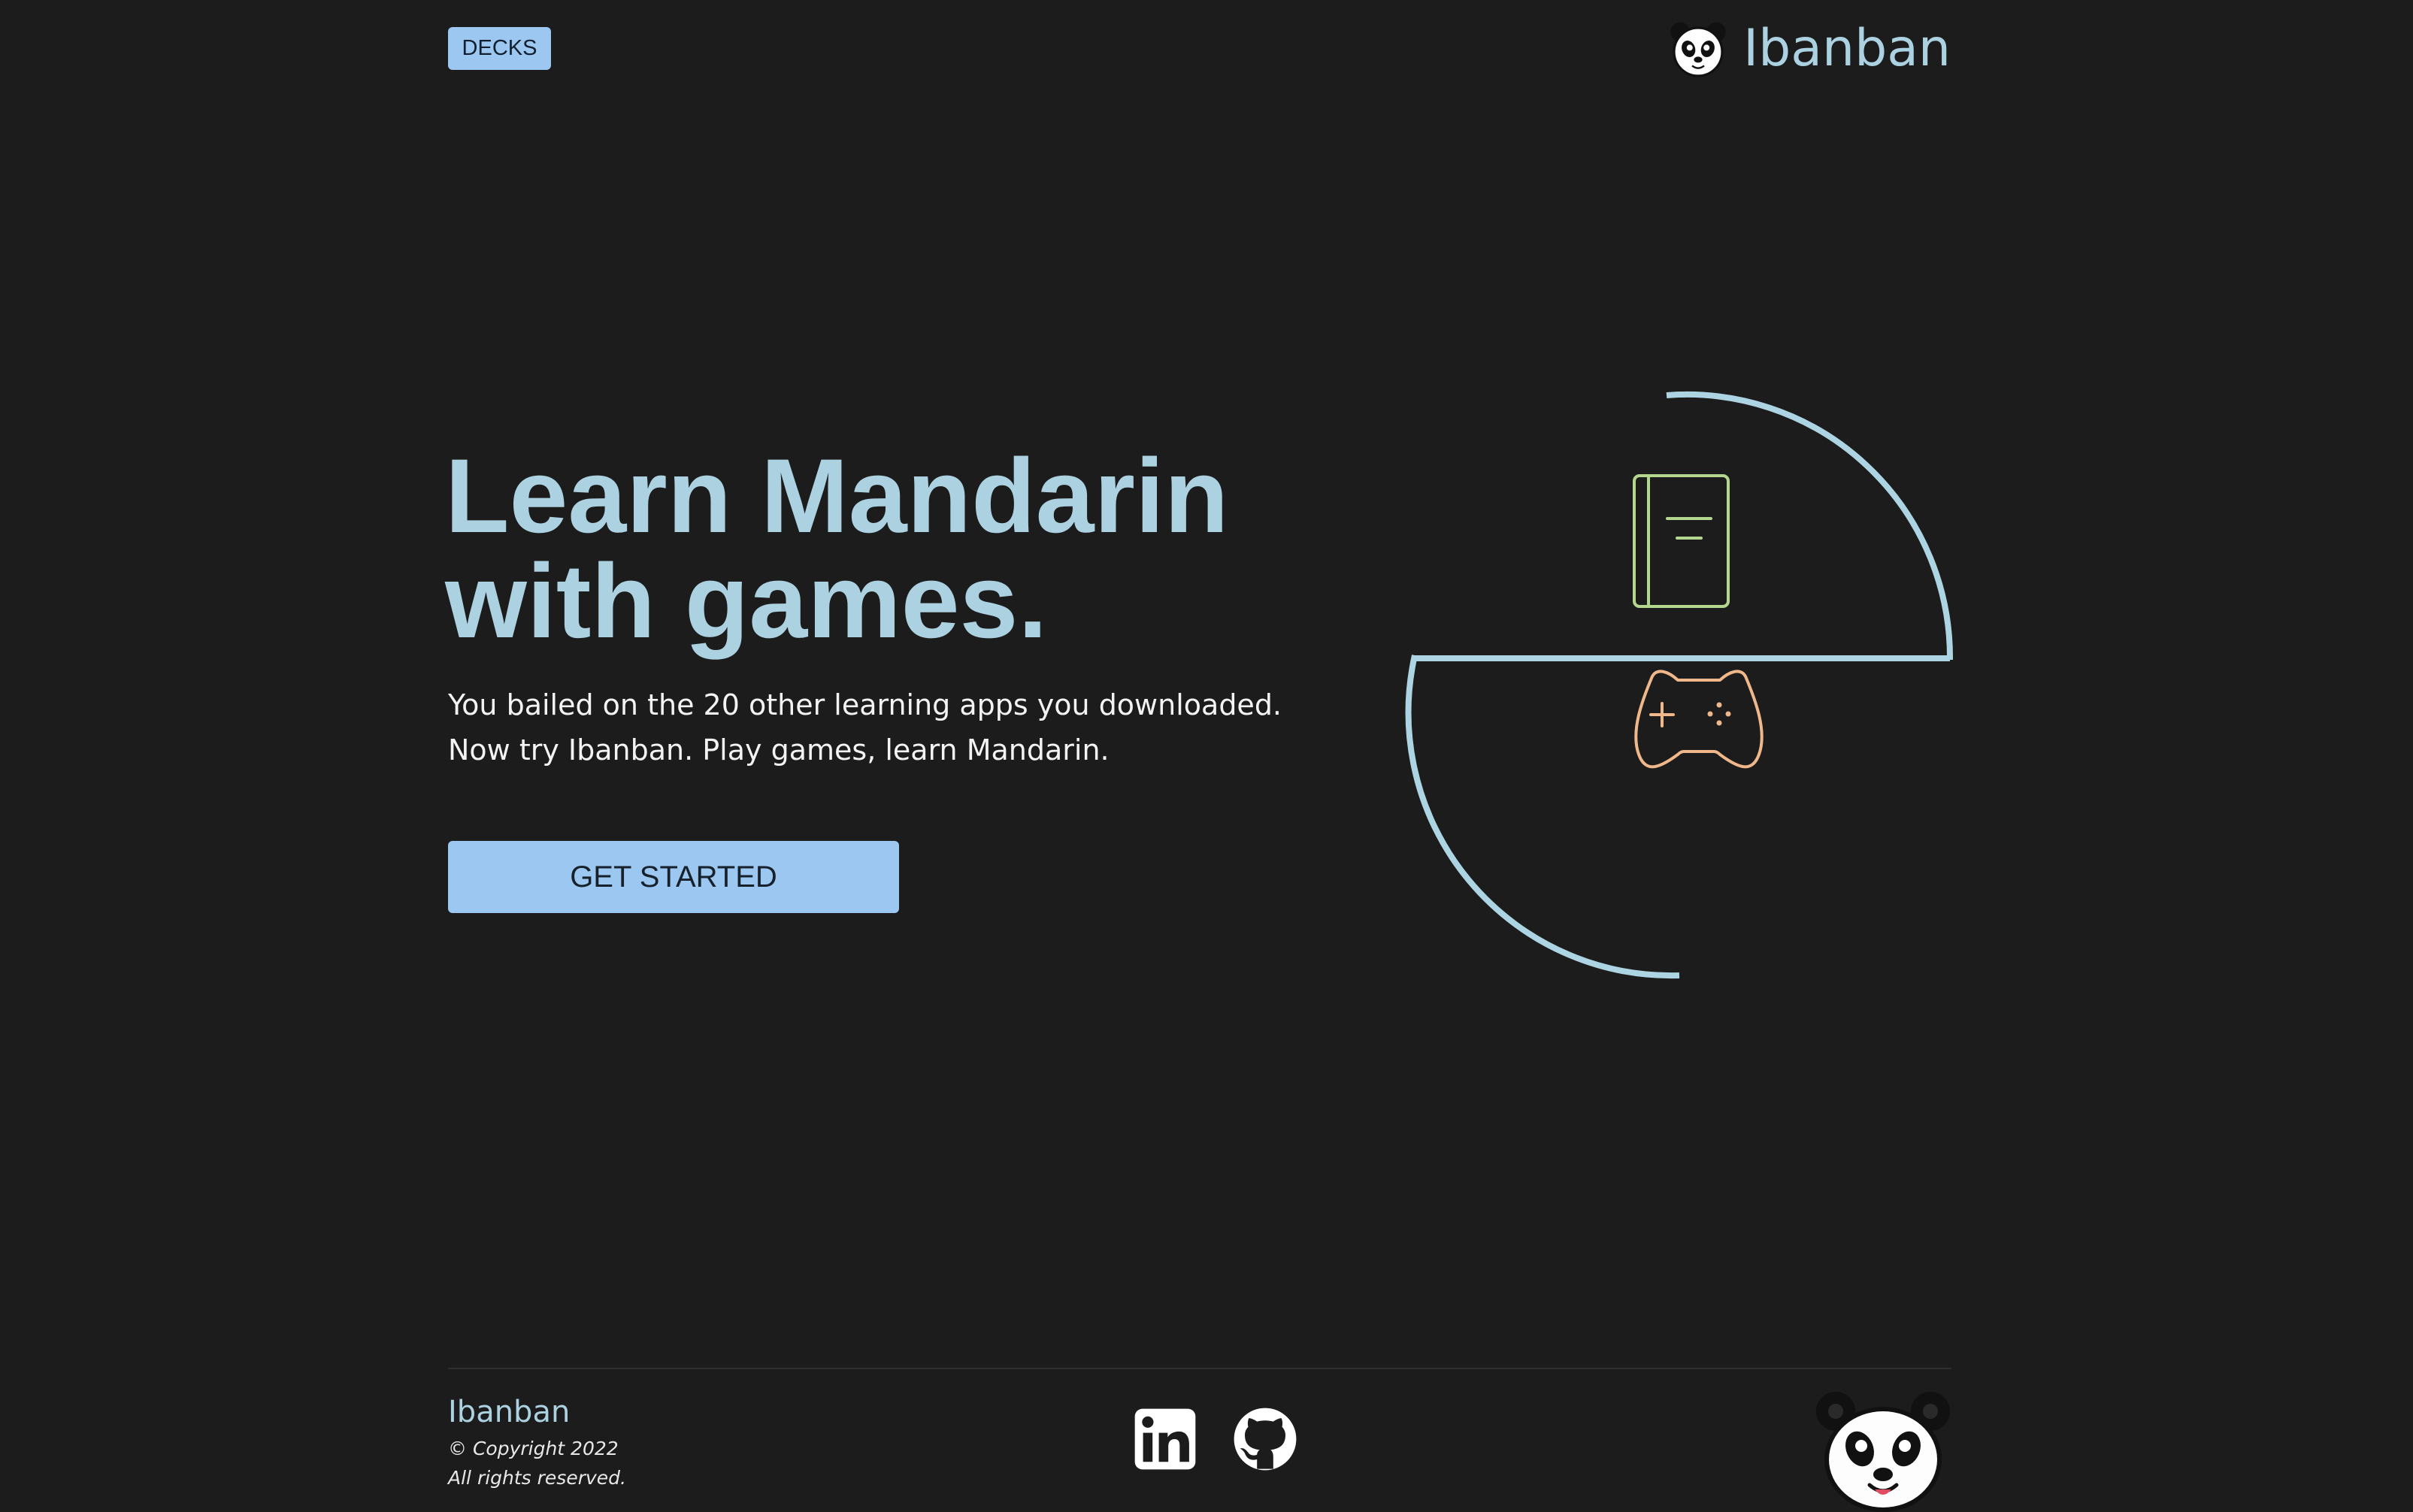  What do you see at coordinates (1847, 48) in the screenshot?
I see `brand-name: Ibanban` at bounding box center [1847, 48].